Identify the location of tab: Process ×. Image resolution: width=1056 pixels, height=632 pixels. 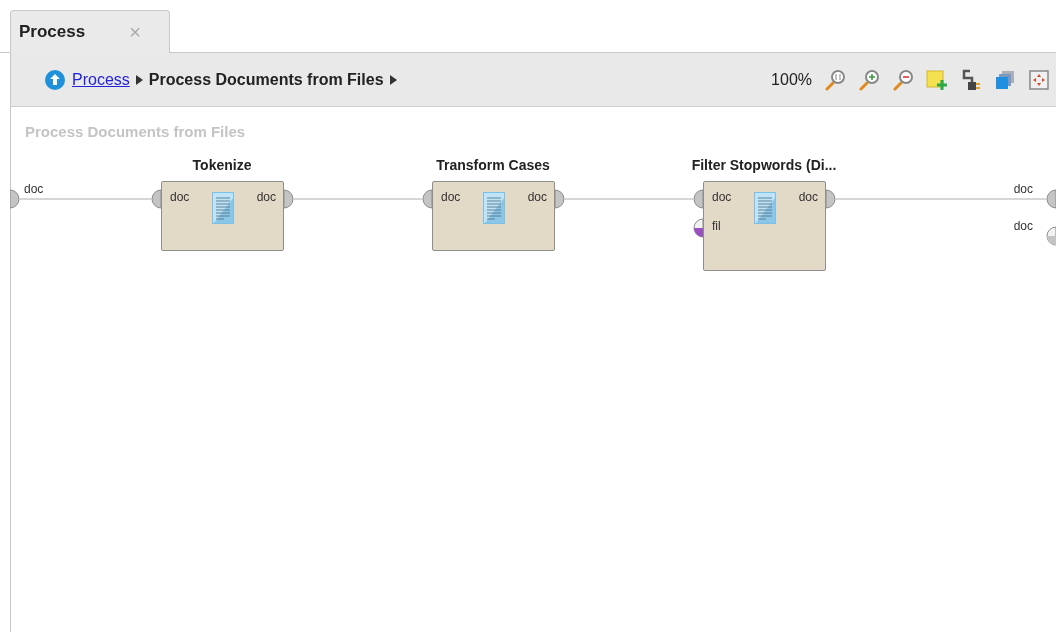
(90, 31).